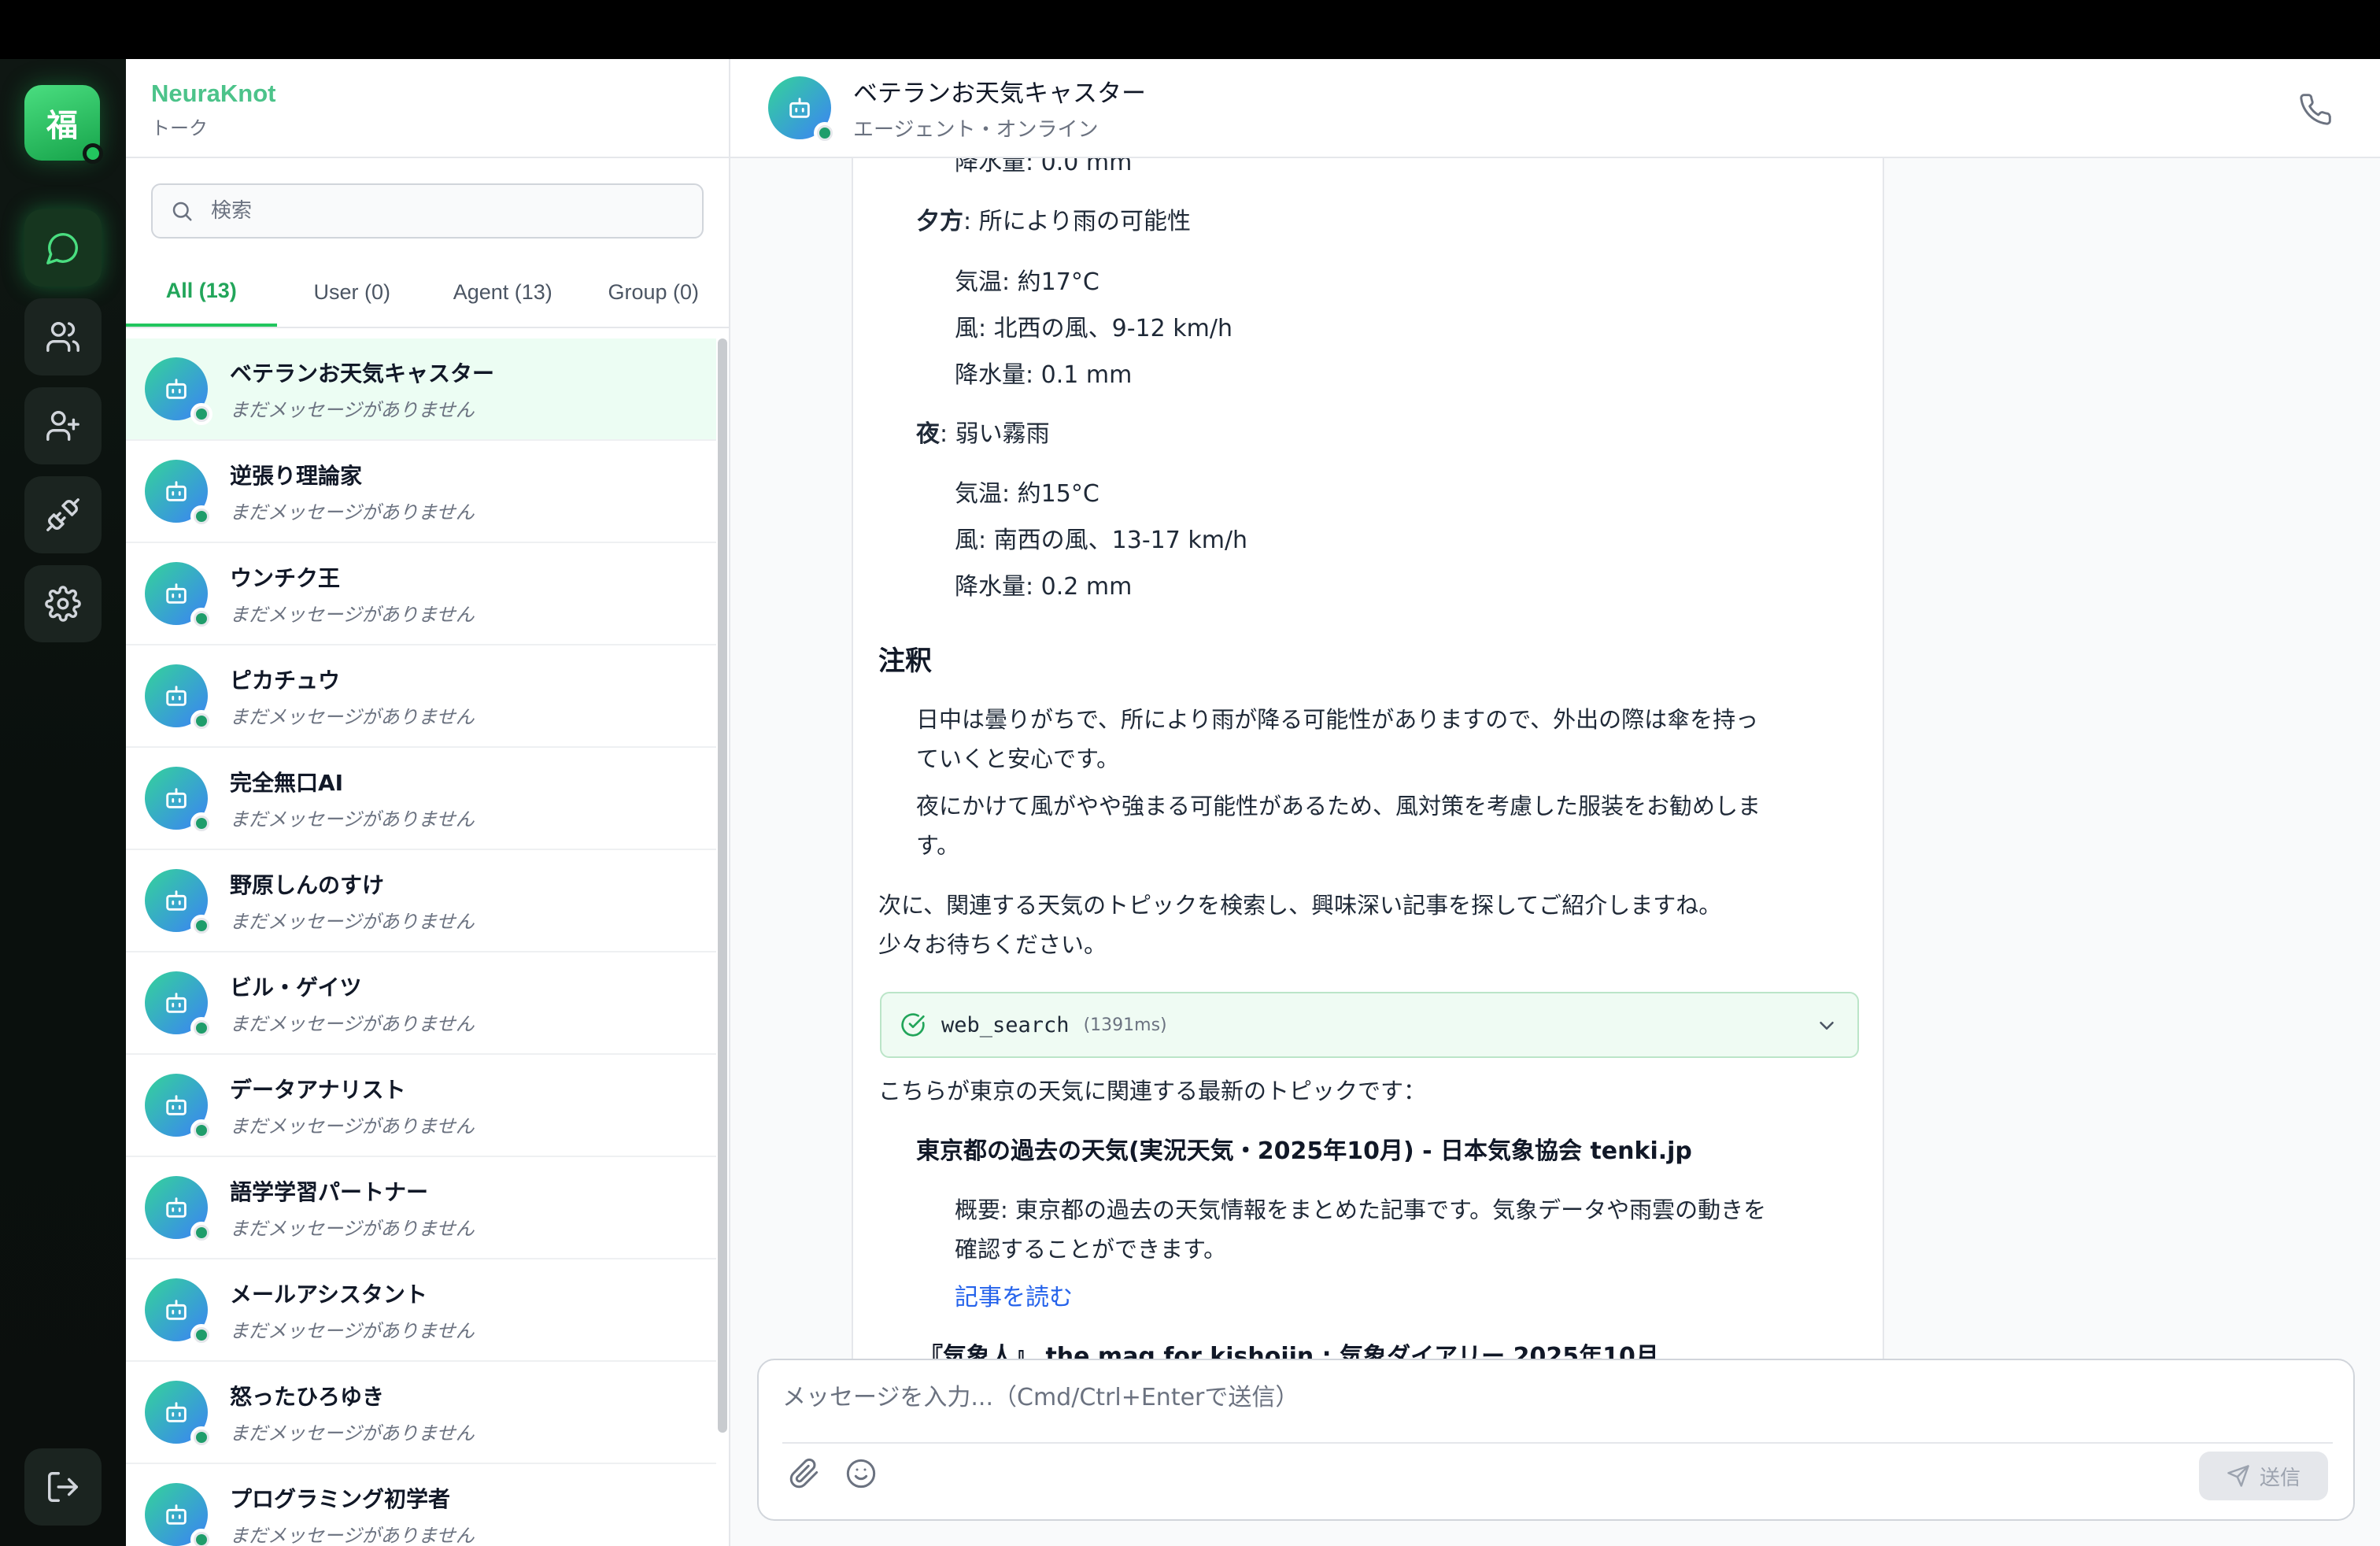  I want to click on message-line: 気温: 約17°C, so click(1027, 282).